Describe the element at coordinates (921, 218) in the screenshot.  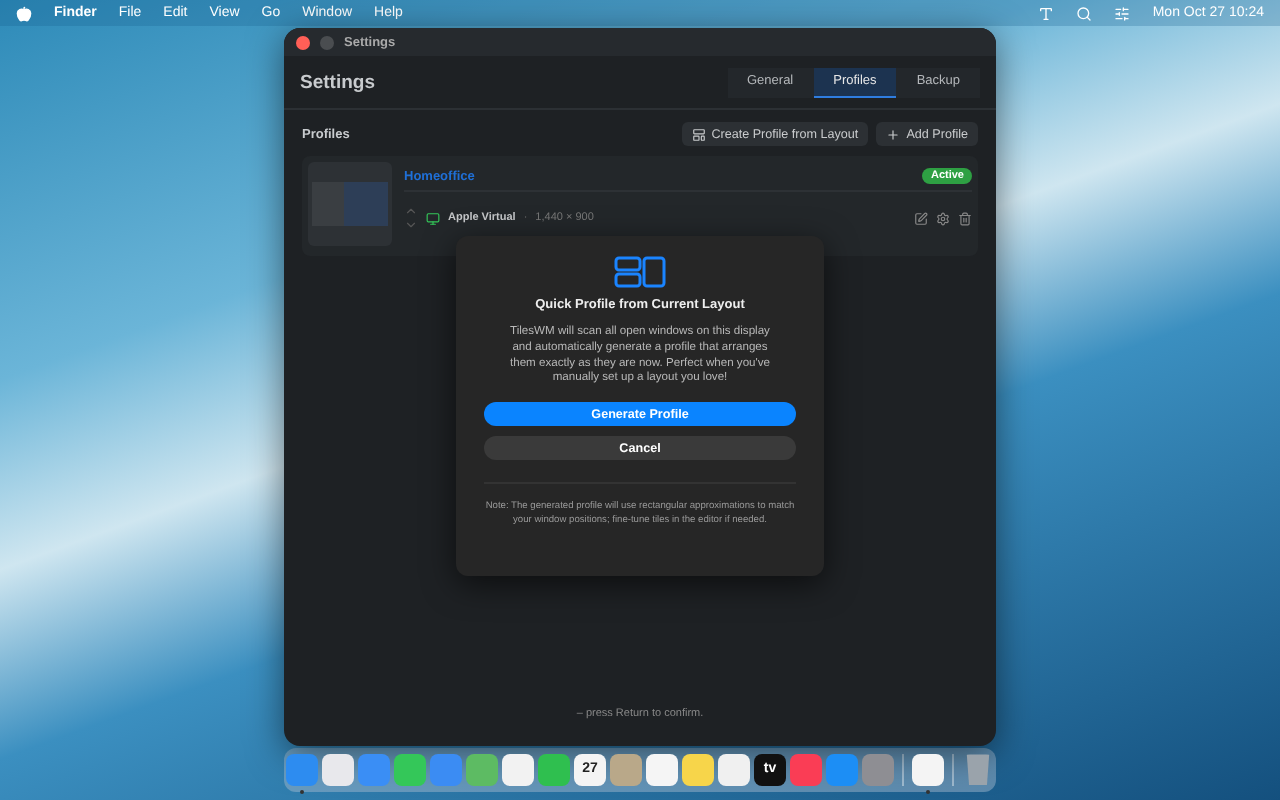
I see `edit-icon` at that location.